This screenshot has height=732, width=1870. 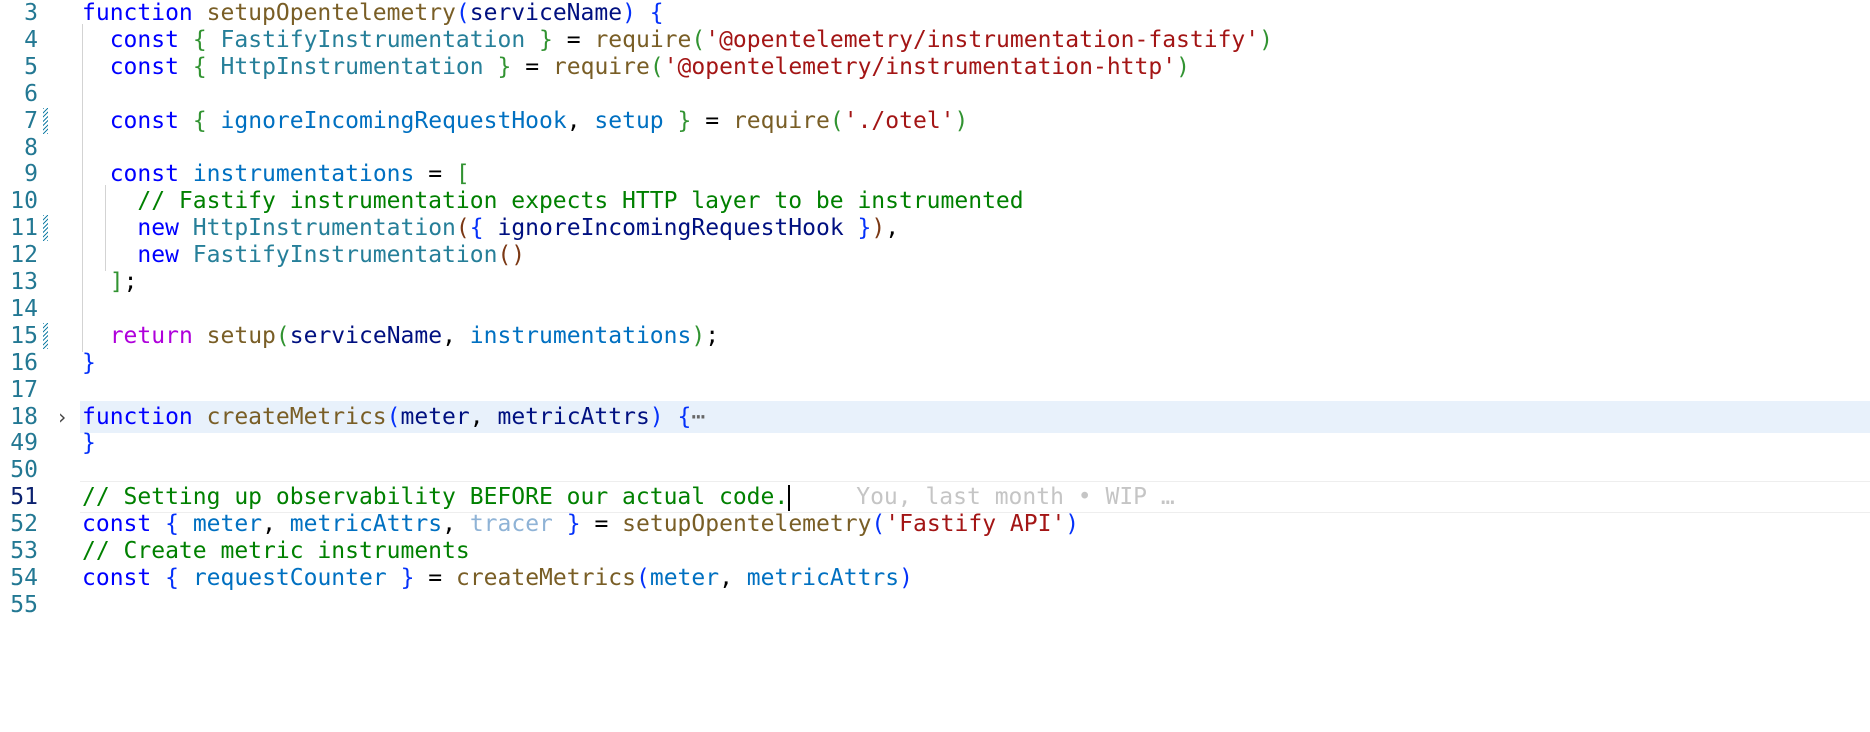 I want to click on code-token: return, so click(x=151, y=335).